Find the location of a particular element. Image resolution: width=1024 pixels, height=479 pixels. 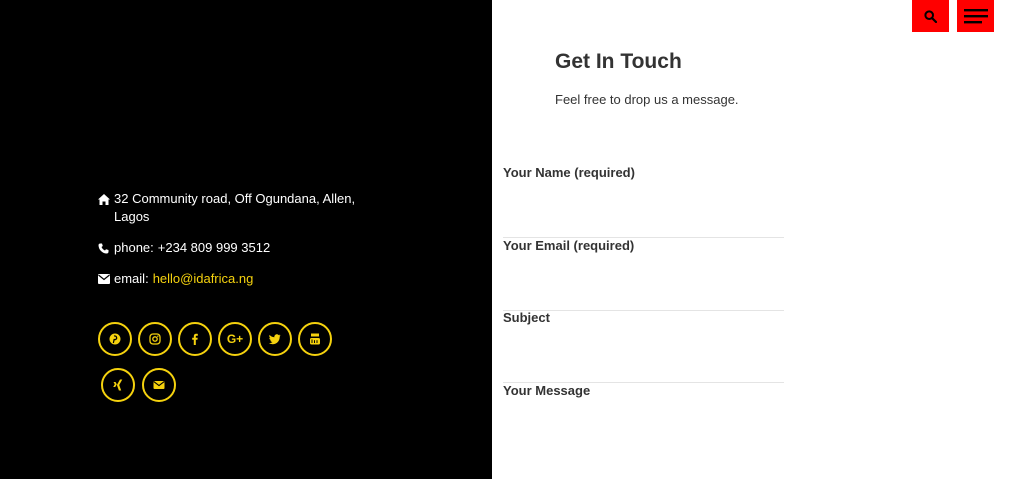

home-icon is located at coordinates (104, 199).